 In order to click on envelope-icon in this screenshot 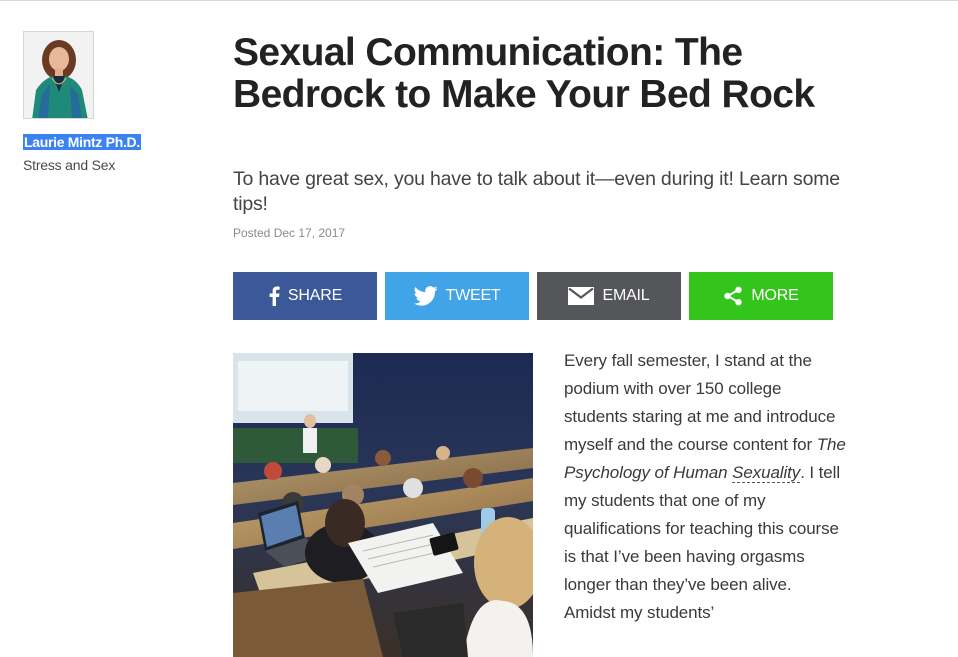, I will do `click(581, 296)`.